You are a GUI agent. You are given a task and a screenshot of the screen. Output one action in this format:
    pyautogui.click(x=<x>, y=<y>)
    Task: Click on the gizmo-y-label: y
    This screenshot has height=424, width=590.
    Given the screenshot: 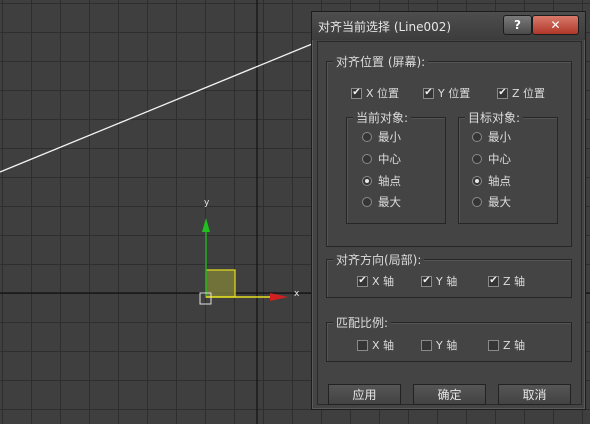 What is the action you would take?
    pyautogui.click(x=207, y=203)
    